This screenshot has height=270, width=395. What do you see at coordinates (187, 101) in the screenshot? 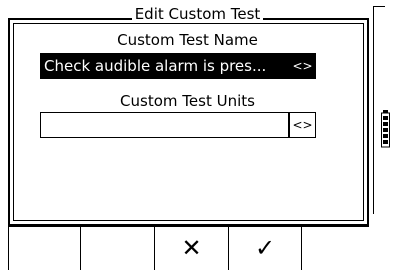
I see `custom-test-units-label: Custom Test Units` at bounding box center [187, 101].